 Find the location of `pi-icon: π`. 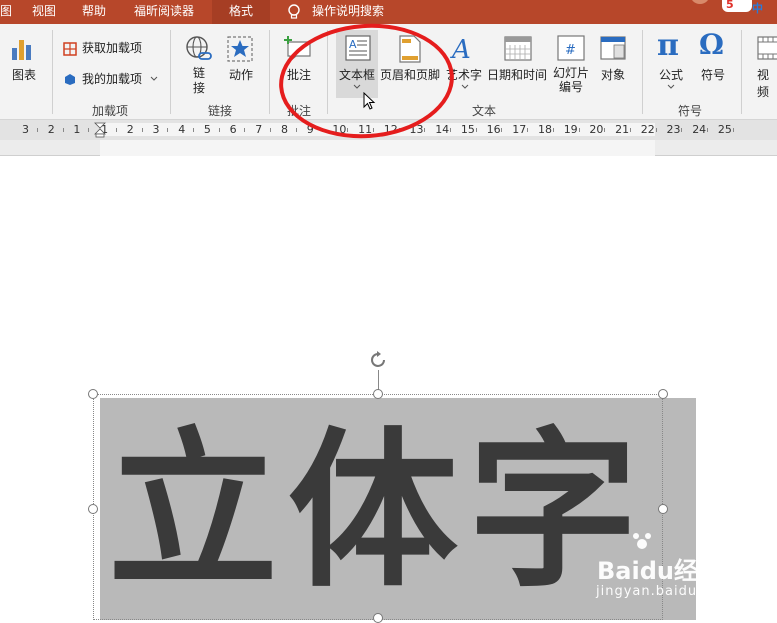

pi-icon: π is located at coordinates (668, 45).